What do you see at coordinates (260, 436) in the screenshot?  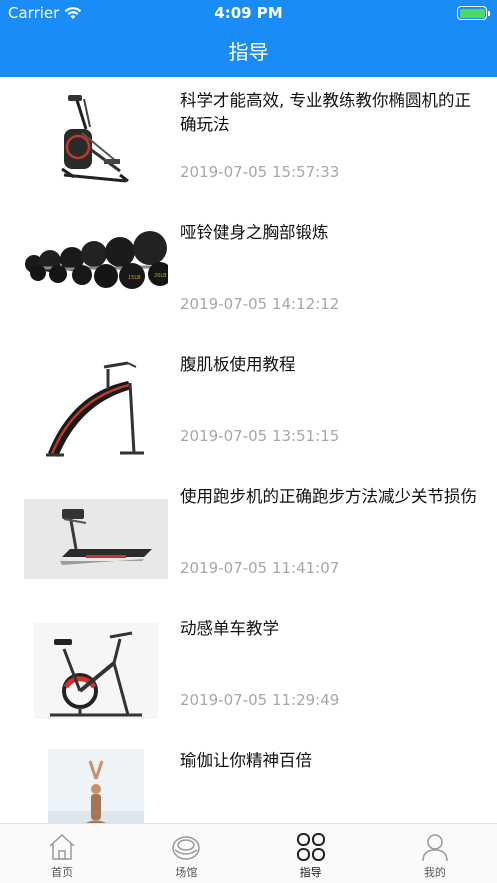 I see `article-date: 2019-07-05 13:51:15` at bounding box center [260, 436].